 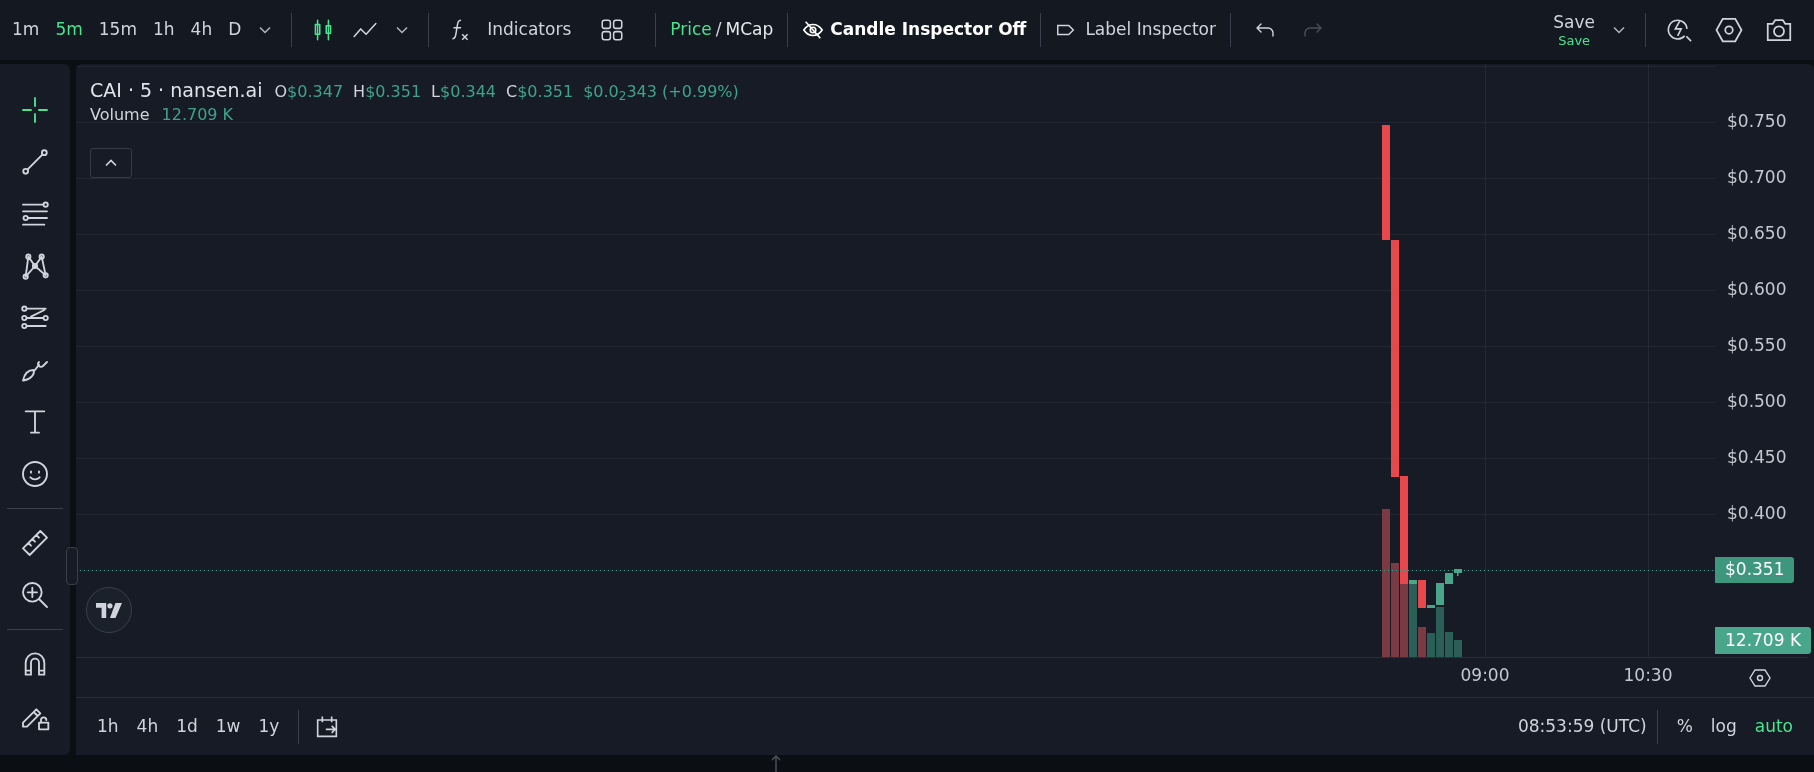 I want to click on tradingview-logo, so click(x=109, y=610).